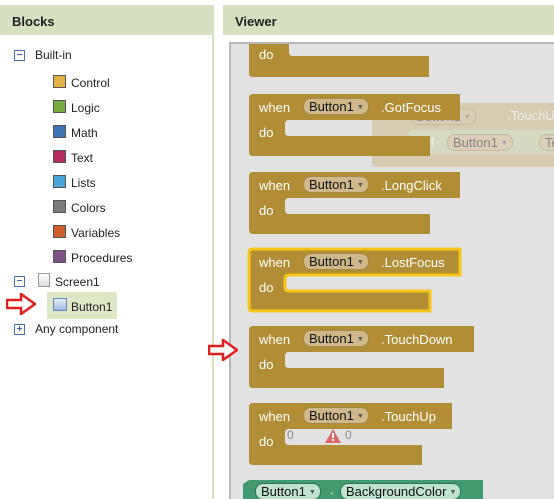  Describe the element at coordinates (82, 158) in the screenshot. I see `tree-item-text: Text` at that location.